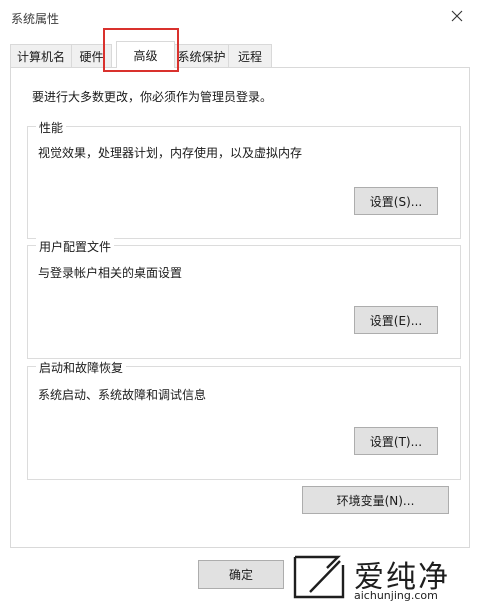  I want to click on tab-system-protection: 系统保护, so click(201, 55).